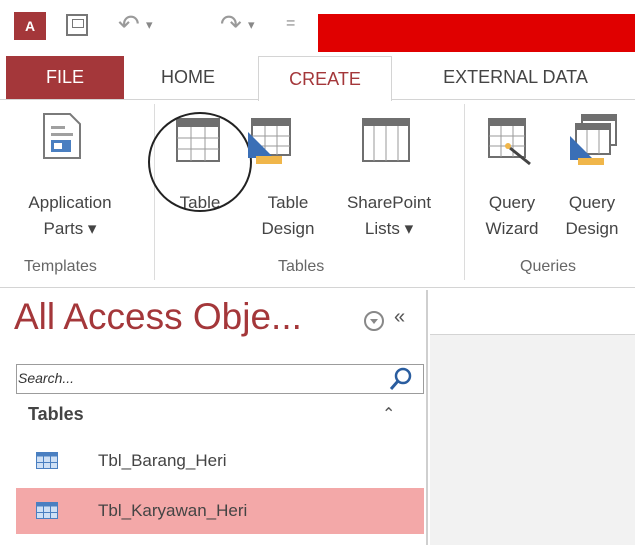 The height and width of the screenshot is (545, 635). I want to click on ribbon-tabs: FILE HOME CREATE EXTERNAL DATA, so click(317, 78).